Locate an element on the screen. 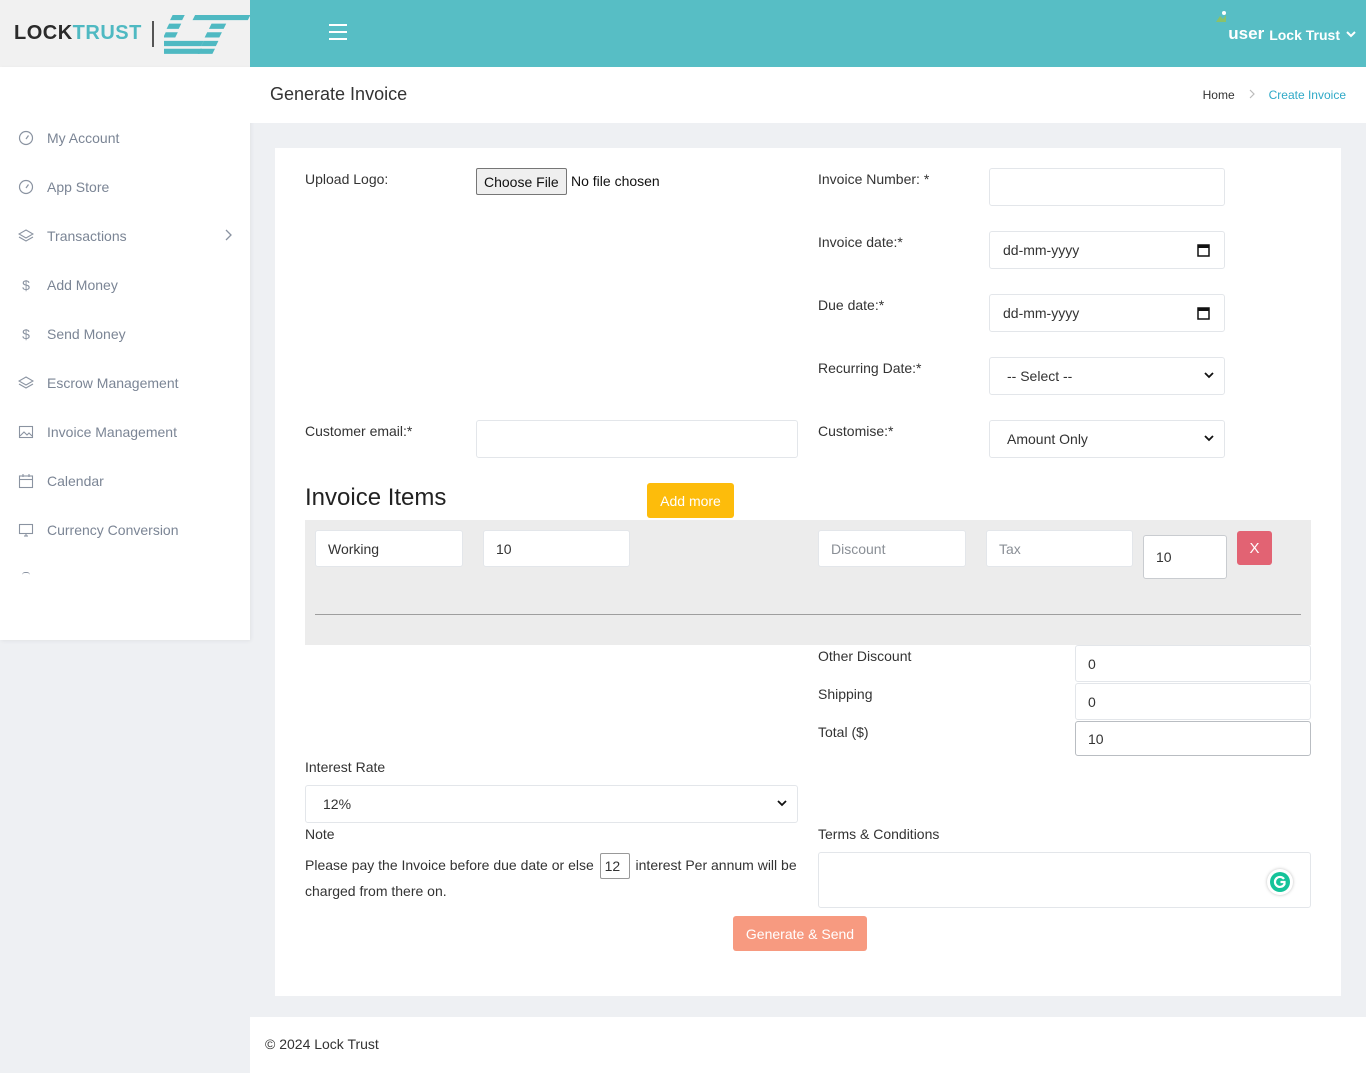 This screenshot has height=1073, width=1366. file-status-text: No file chosen is located at coordinates (615, 181).